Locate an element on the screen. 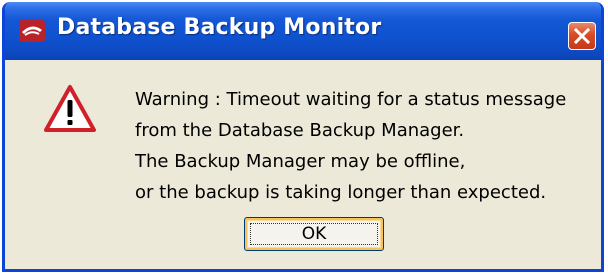 The width and height of the screenshot is (608, 275). ok-button: OK is located at coordinates (314, 234).